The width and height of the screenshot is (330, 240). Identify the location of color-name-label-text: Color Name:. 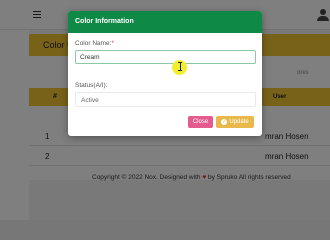
(93, 43).